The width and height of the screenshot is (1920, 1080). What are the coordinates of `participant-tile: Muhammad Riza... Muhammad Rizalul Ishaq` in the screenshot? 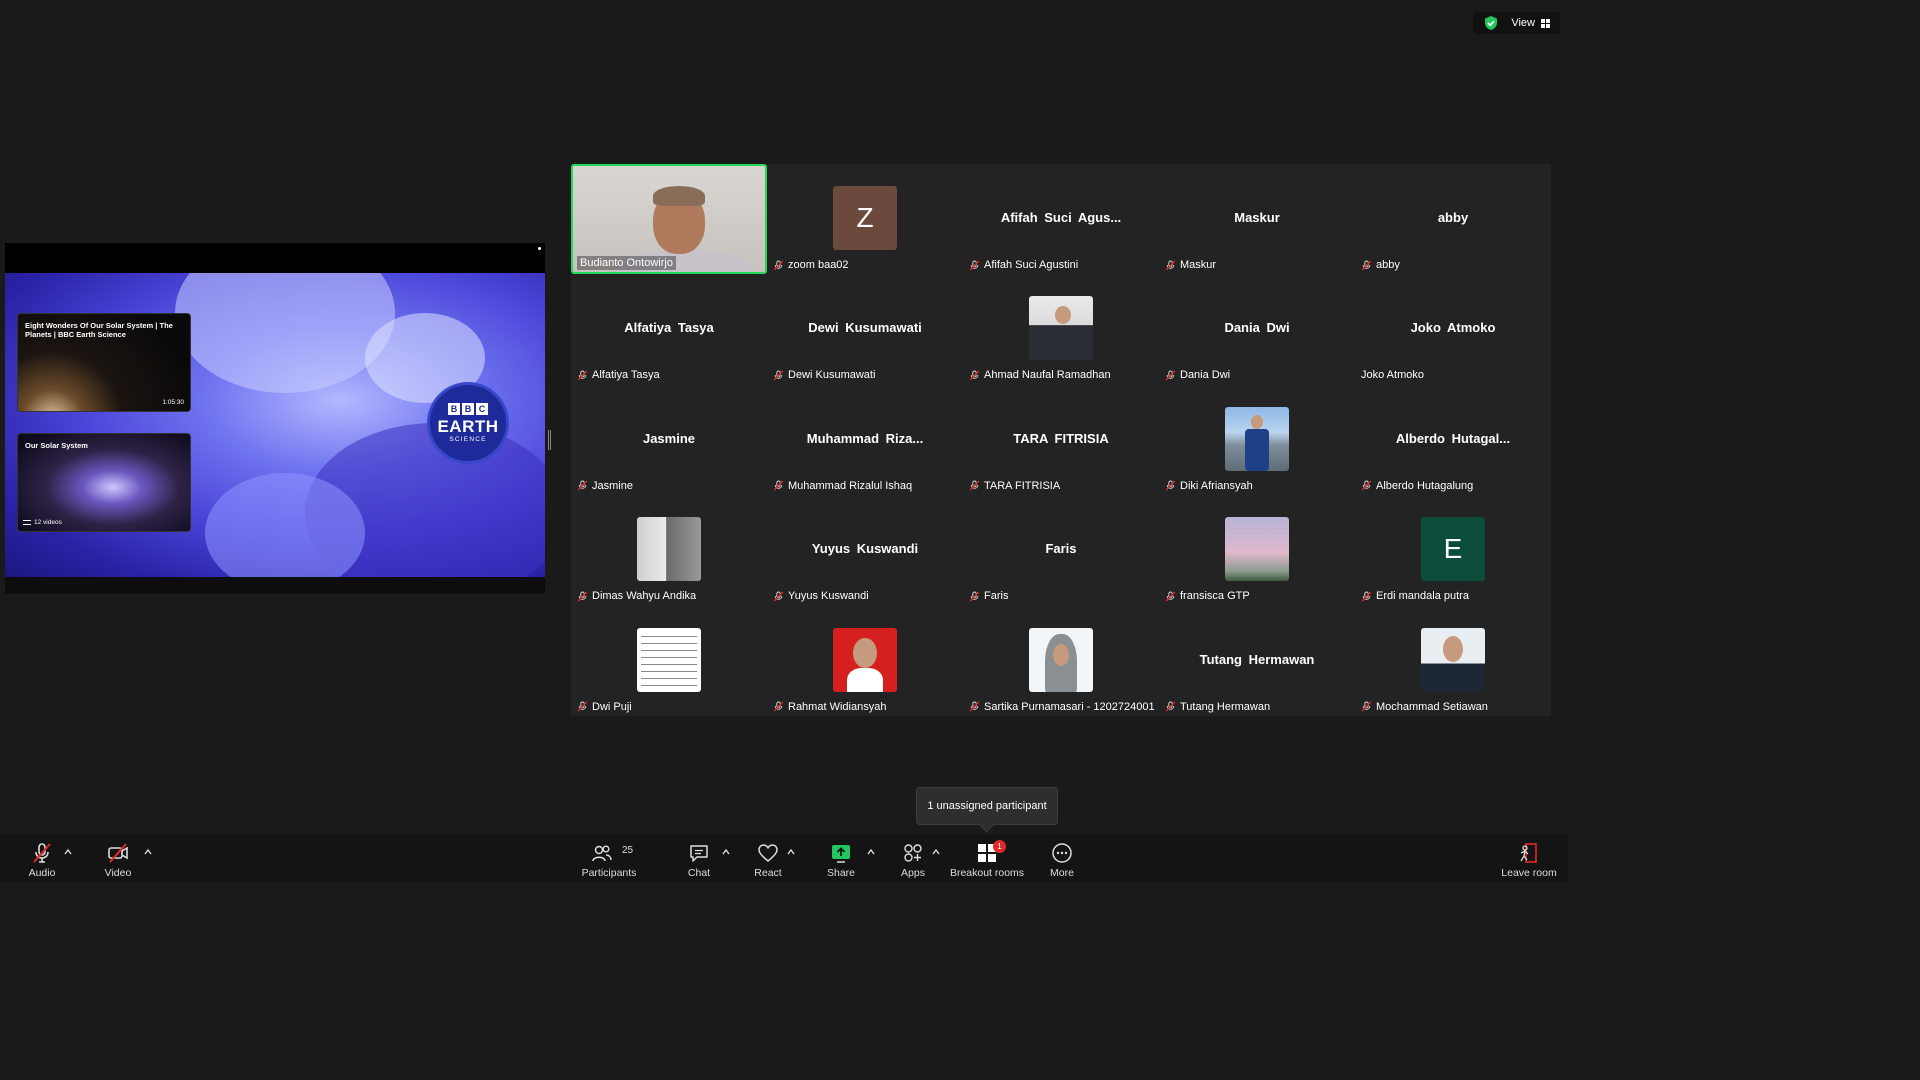 It's located at (865, 439).